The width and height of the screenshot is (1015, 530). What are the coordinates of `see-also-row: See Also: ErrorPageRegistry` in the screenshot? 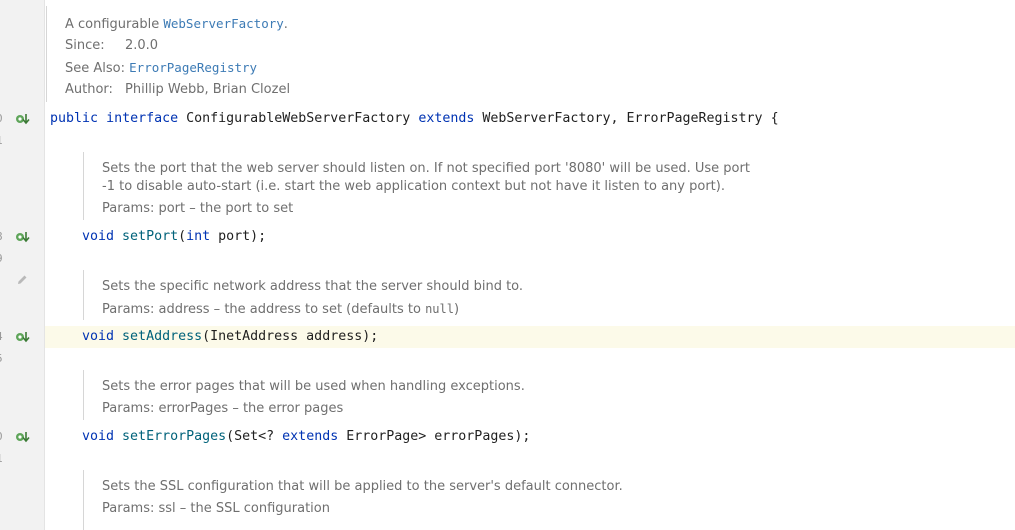 It's located at (161, 68).